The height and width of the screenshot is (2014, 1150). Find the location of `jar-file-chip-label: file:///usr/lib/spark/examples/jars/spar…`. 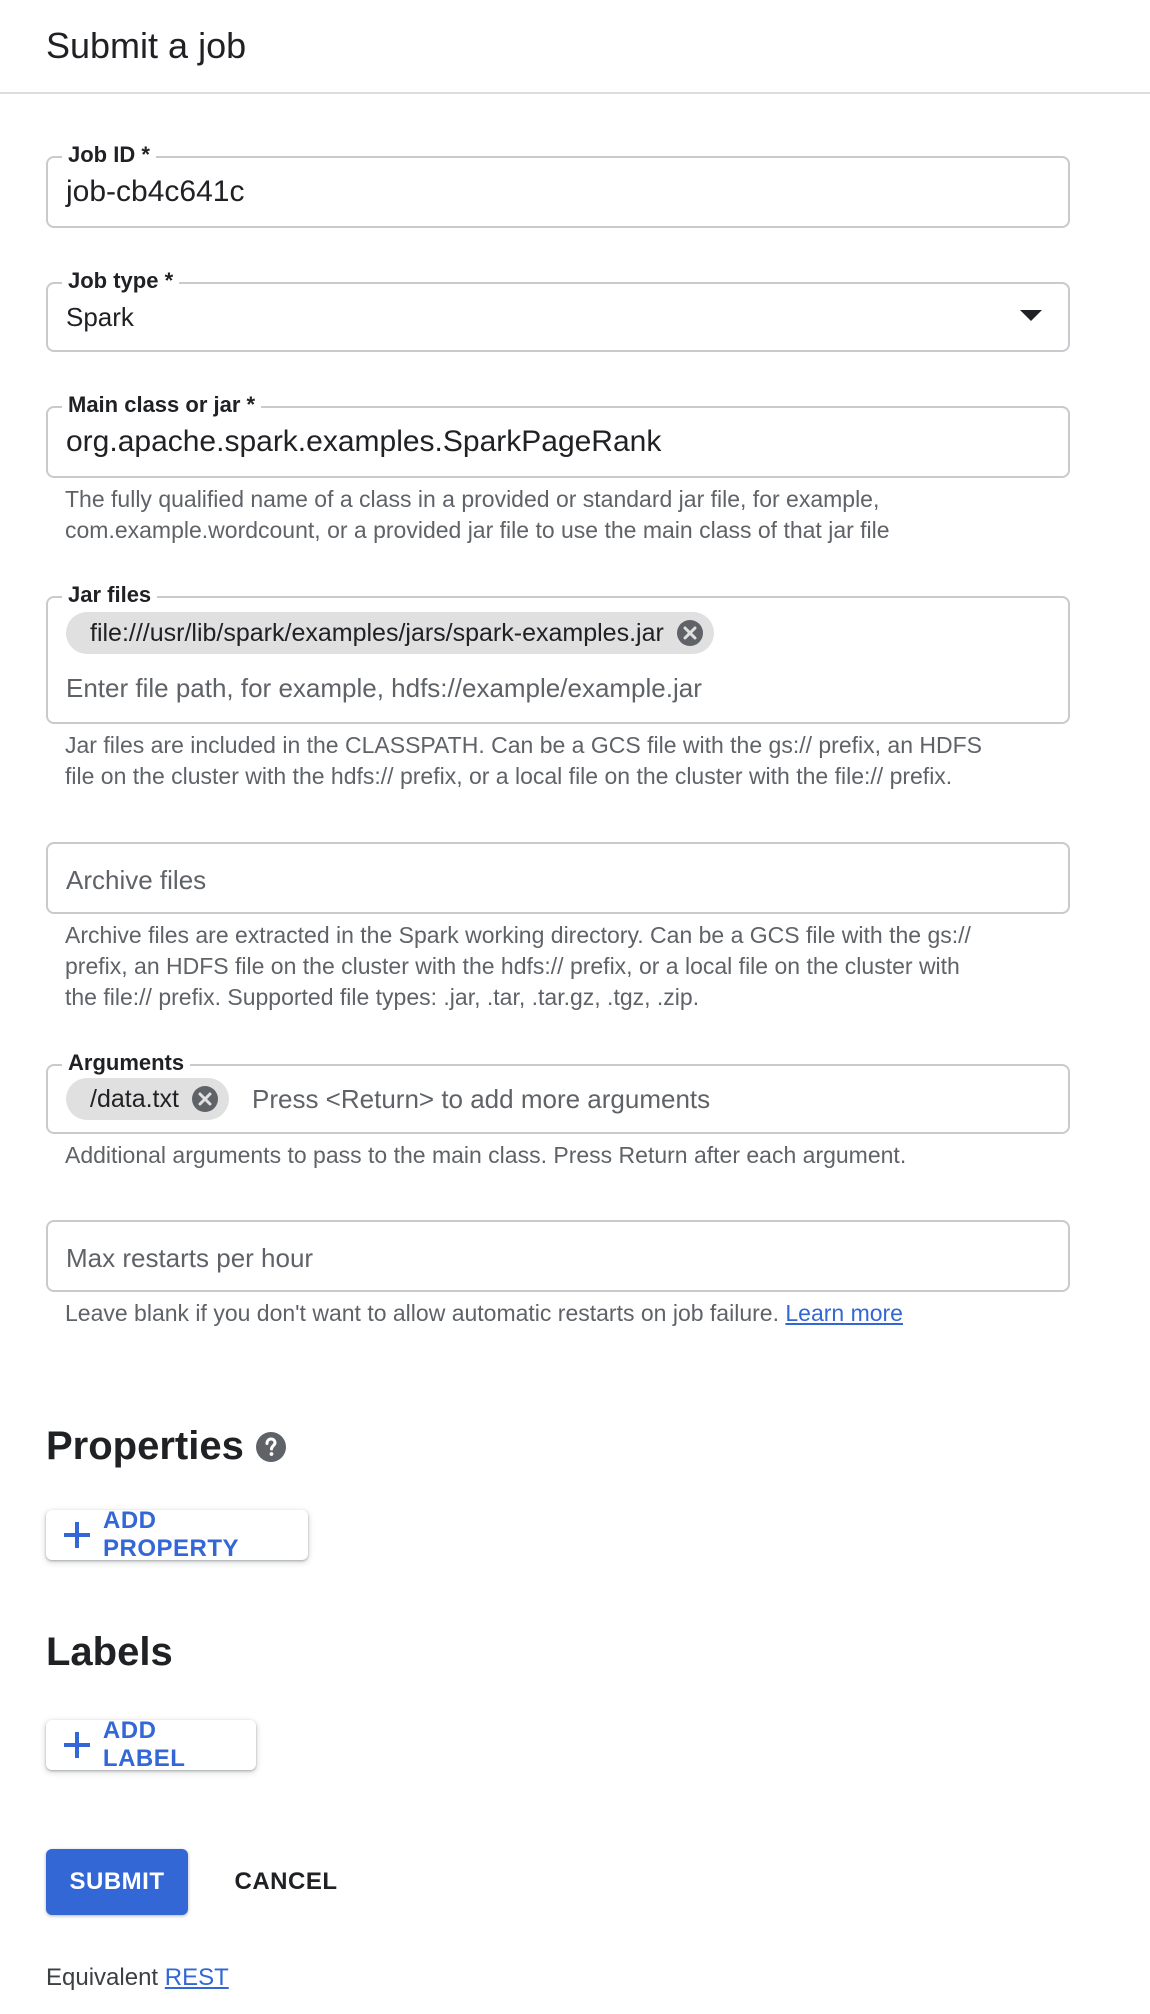

jar-file-chip-label: file:///usr/lib/spark/examples/jars/spar… is located at coordinates (377, 633).